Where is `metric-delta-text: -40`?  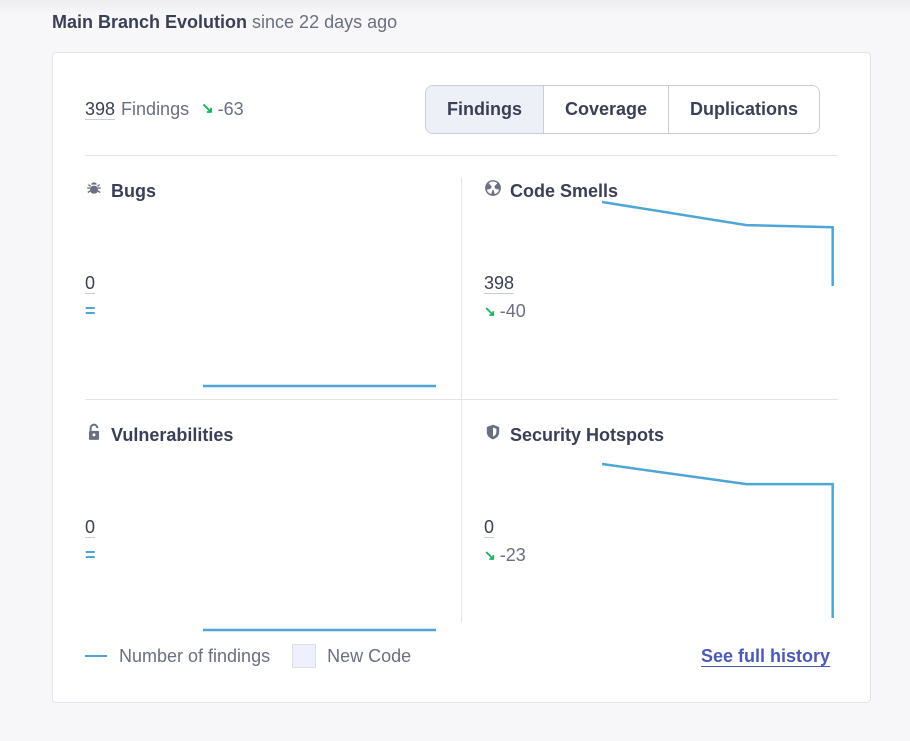
metric-delta-text: -40 is located at coordinates (512, 311).